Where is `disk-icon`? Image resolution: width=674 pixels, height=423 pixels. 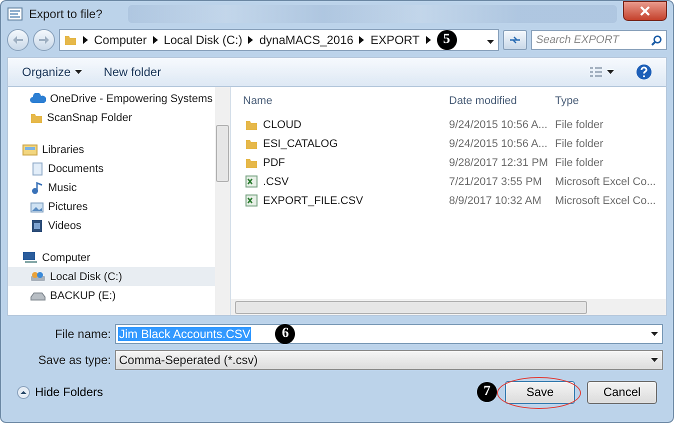 disk-icon is located at coordinates (38, 276).